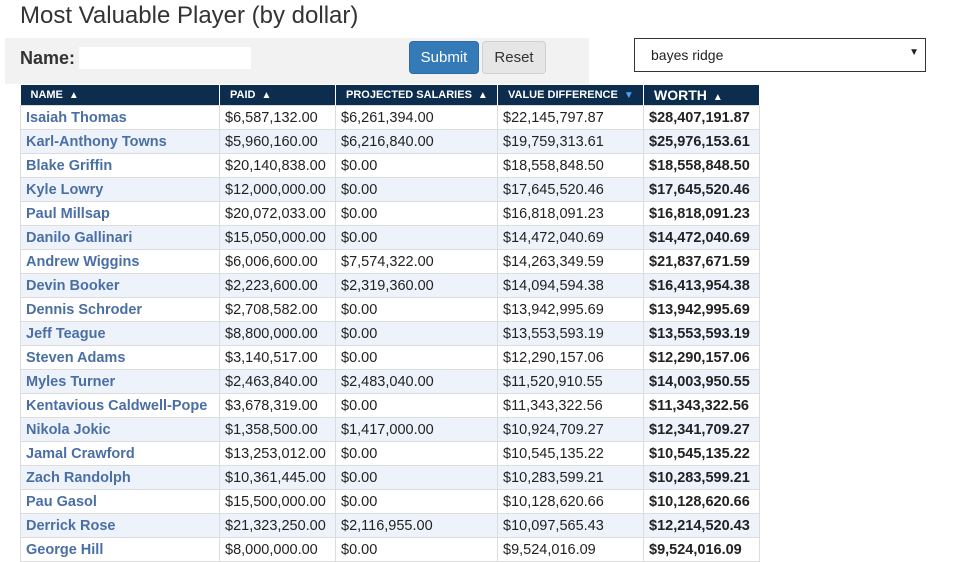  I want to click on paid-cell: $15,050,000.00, so click(277, 237).